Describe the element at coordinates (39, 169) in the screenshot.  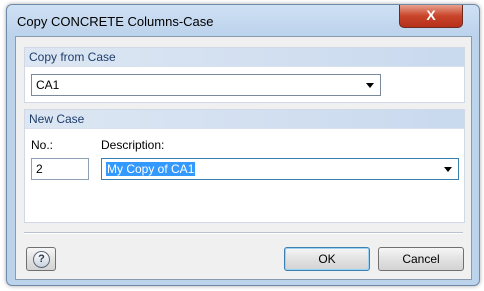
I see `number-value: 2` at that location.